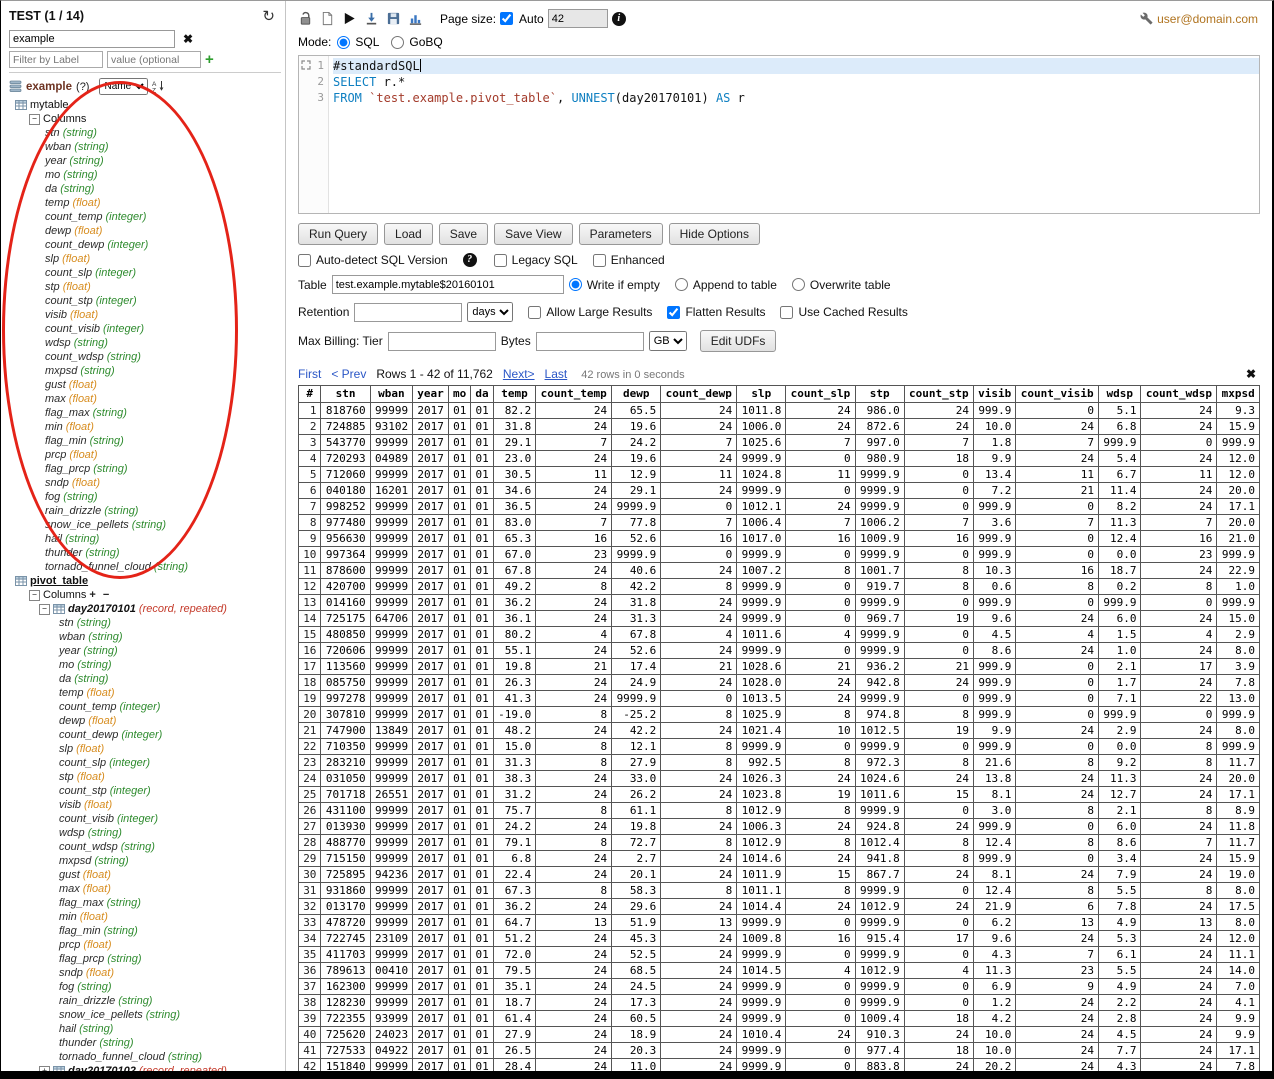  Describe the element at coordinates (304, 260) in the screenshot. I see `autodetect-checkbox` at that location.